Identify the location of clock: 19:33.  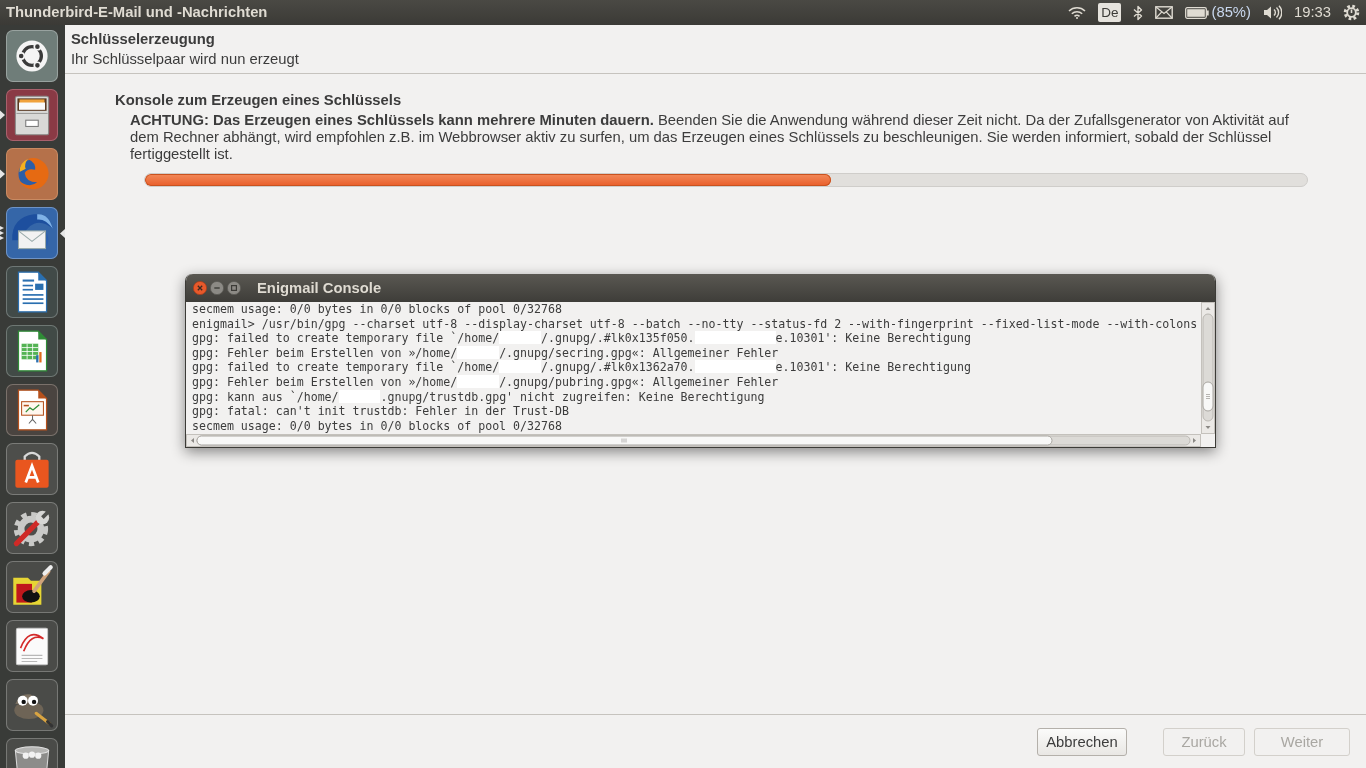
(1312, 12).